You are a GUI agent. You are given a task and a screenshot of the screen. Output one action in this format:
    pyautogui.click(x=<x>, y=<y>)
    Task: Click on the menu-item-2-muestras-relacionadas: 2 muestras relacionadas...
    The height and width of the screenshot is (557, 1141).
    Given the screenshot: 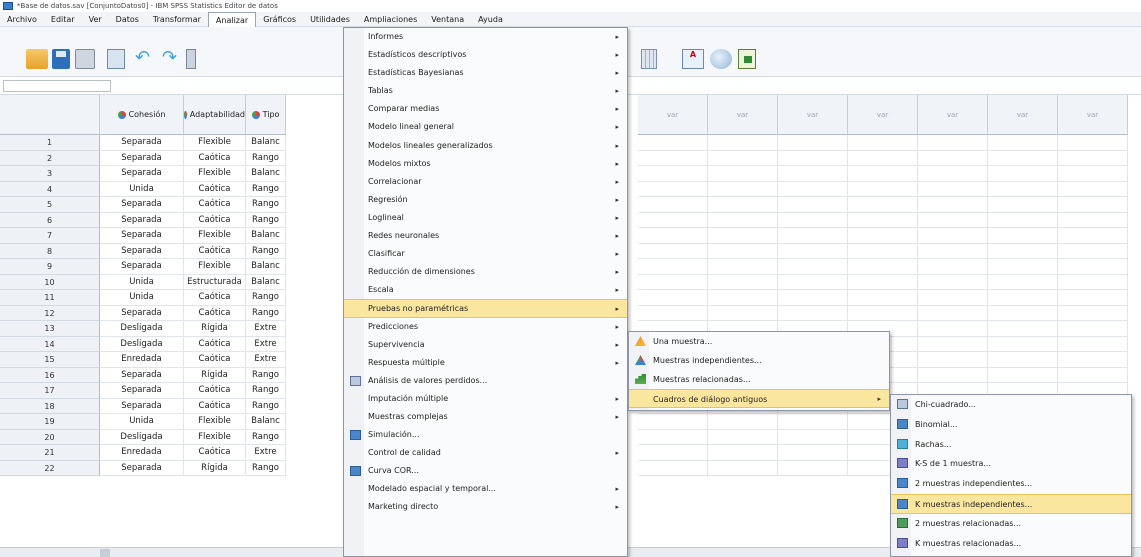 What is the action you would take?
    pyautogui.click(x=1011, y=524)
    